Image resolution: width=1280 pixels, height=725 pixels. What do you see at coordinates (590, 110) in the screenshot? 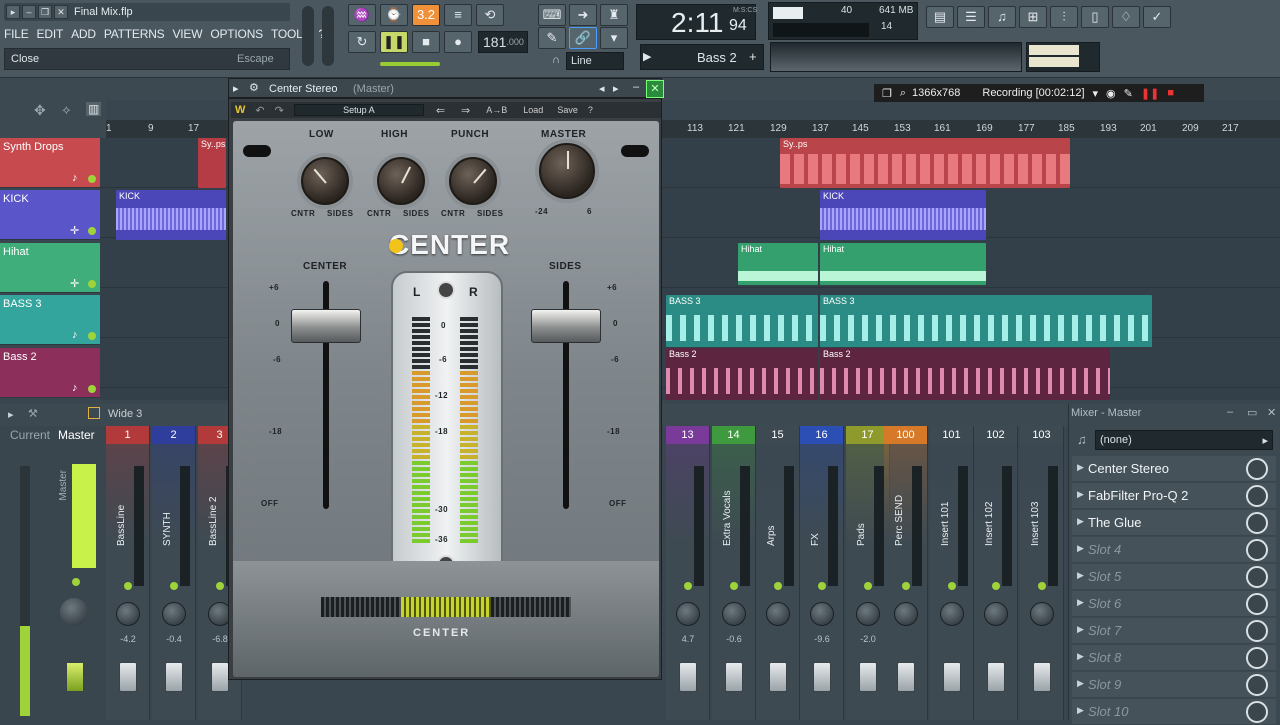
I see `help-icon: ?` at bounding box center [590, 110].